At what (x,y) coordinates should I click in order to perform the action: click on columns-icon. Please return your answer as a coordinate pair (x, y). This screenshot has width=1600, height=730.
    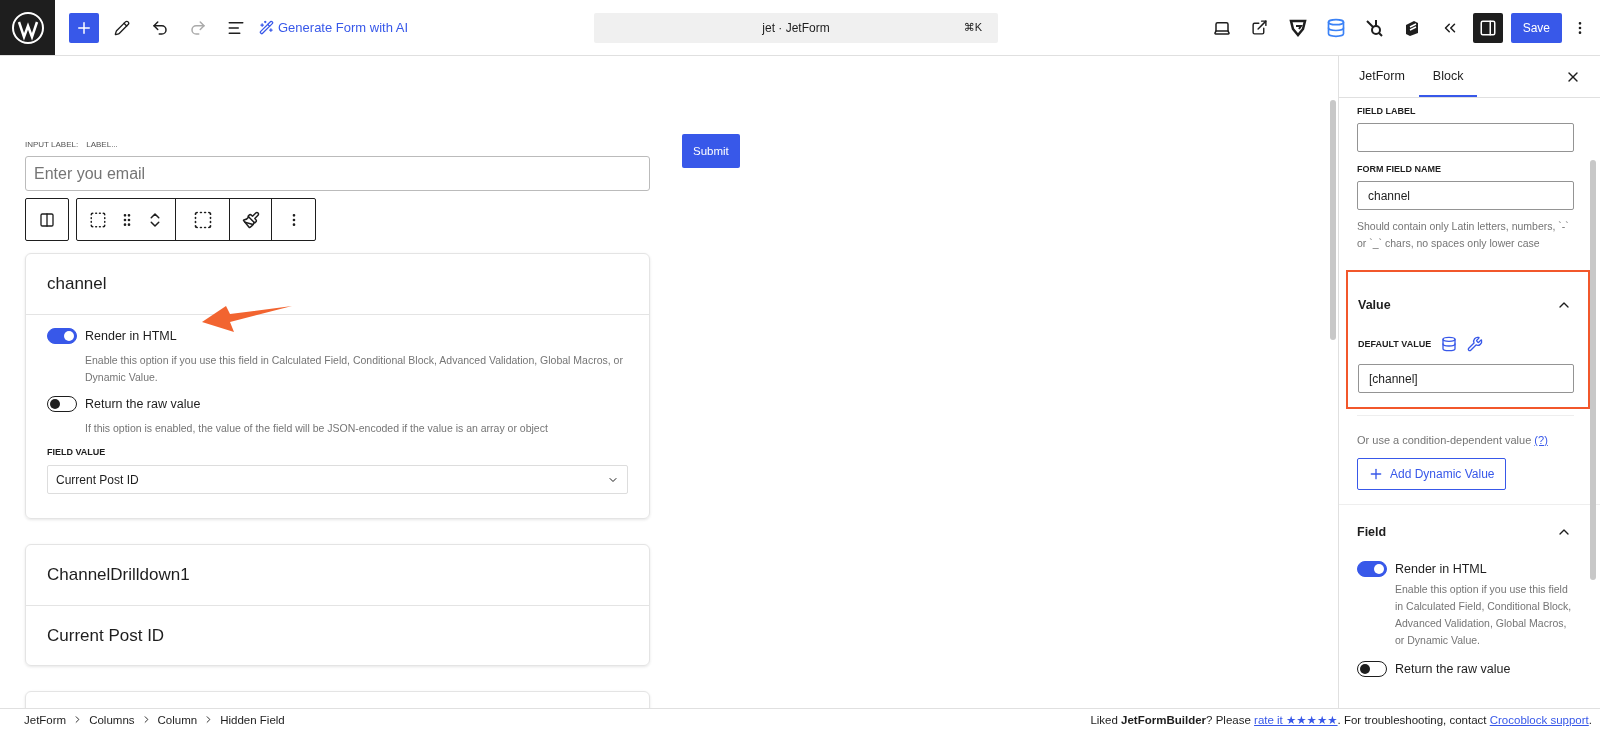
    Looking at the image, I should click on (47, 219).